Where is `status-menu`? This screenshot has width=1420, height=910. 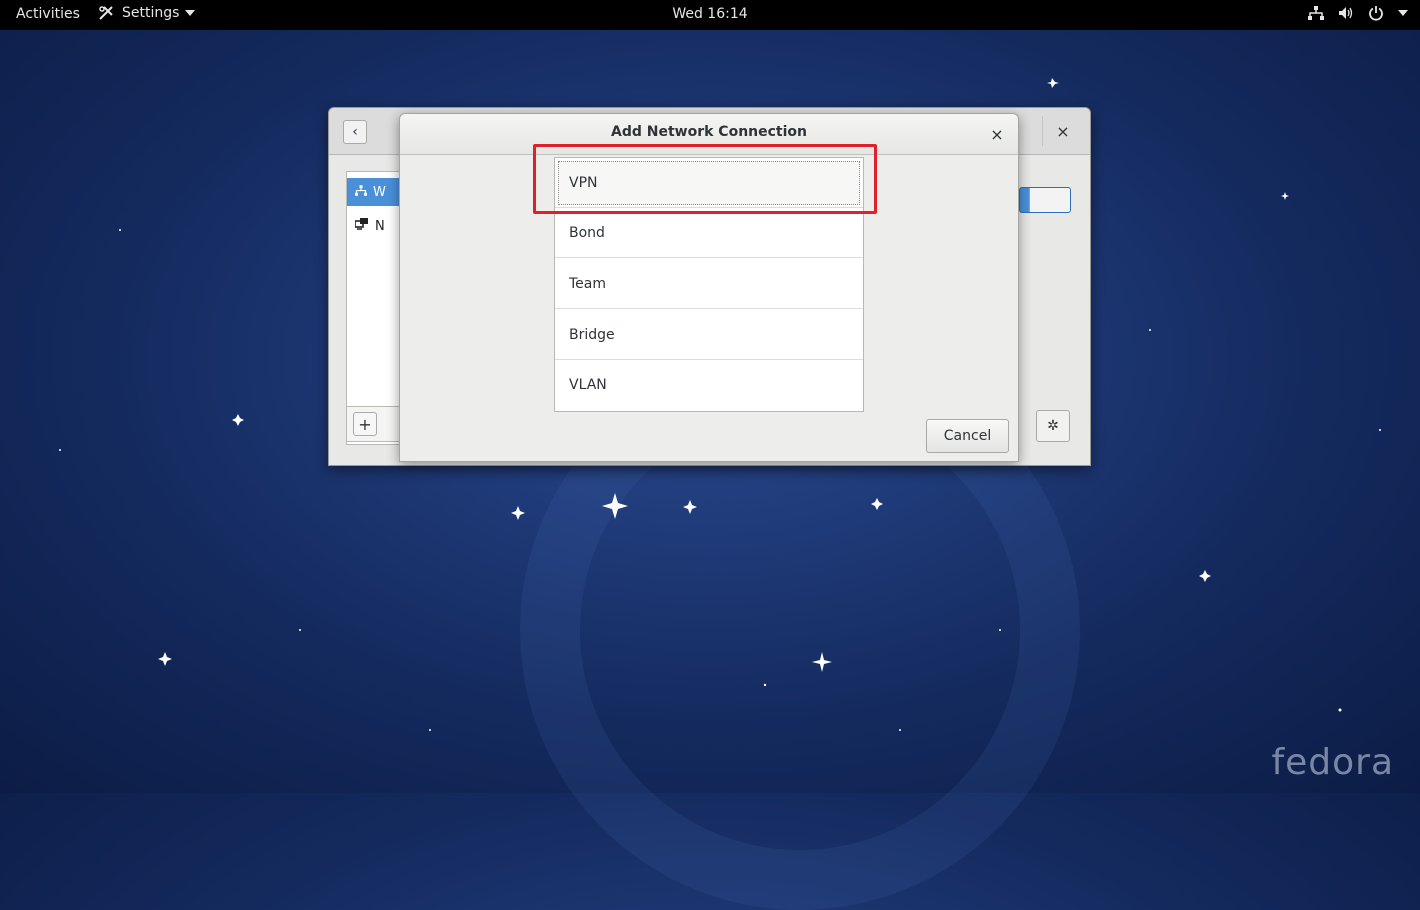
status-menu is located at coordinates (1358, 13).